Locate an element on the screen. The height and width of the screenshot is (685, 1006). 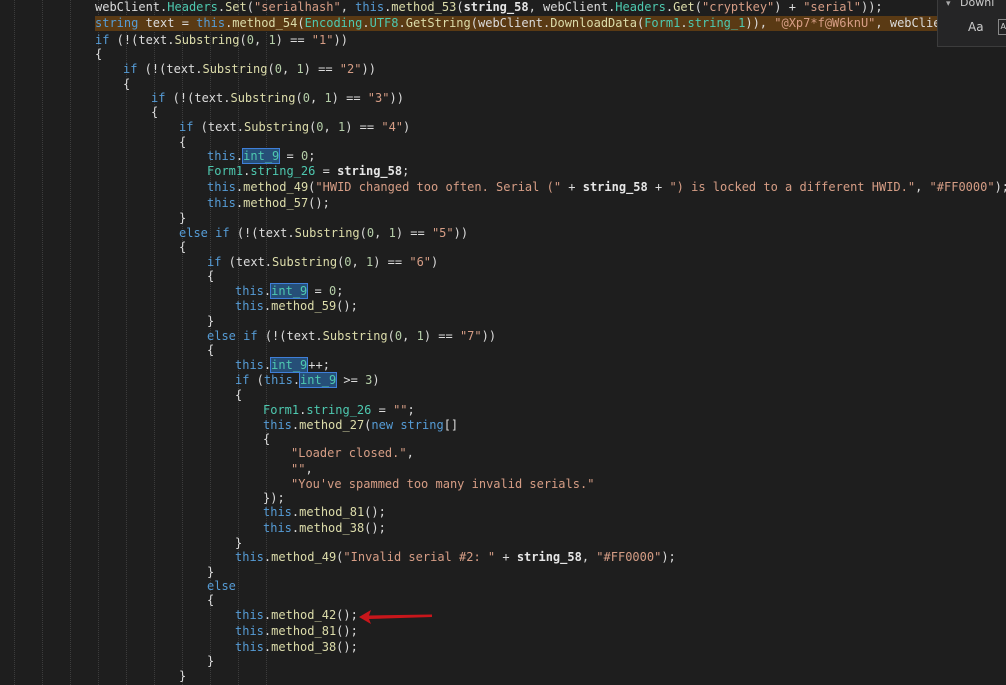
code-token: (text. is located at coordinates (247, 262).